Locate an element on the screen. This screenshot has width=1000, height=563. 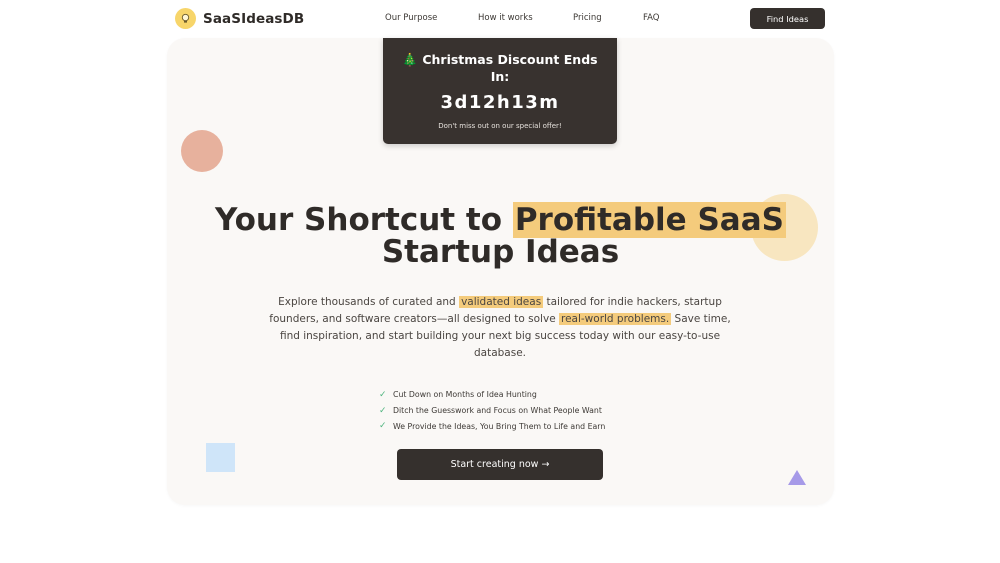
desc-text-1: Explore thousands of curated and is located at coordinates (369, 302).